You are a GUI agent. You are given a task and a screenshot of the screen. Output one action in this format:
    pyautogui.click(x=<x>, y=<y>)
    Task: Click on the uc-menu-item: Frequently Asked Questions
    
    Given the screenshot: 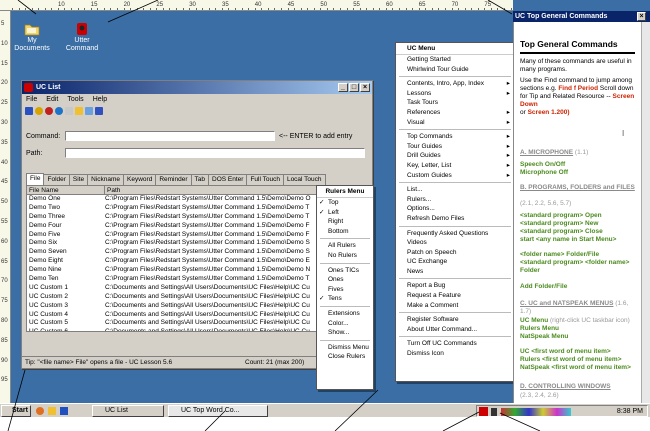 What is the action you would take?
    pyautogui.click(x=455, y=234)
    